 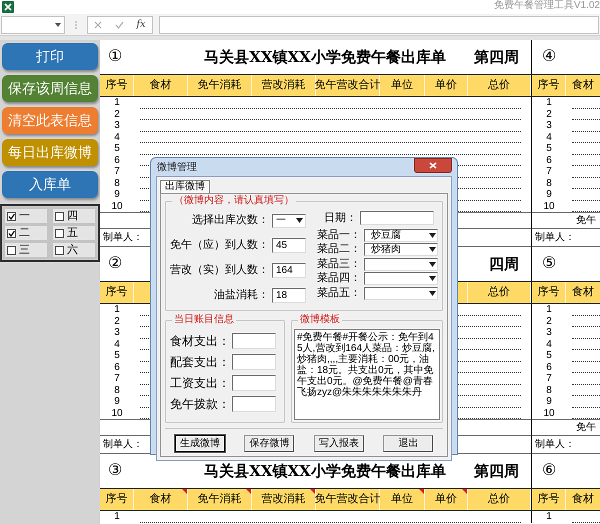 I want to click on checkbox-option: 二, so click(x=26, y=233).